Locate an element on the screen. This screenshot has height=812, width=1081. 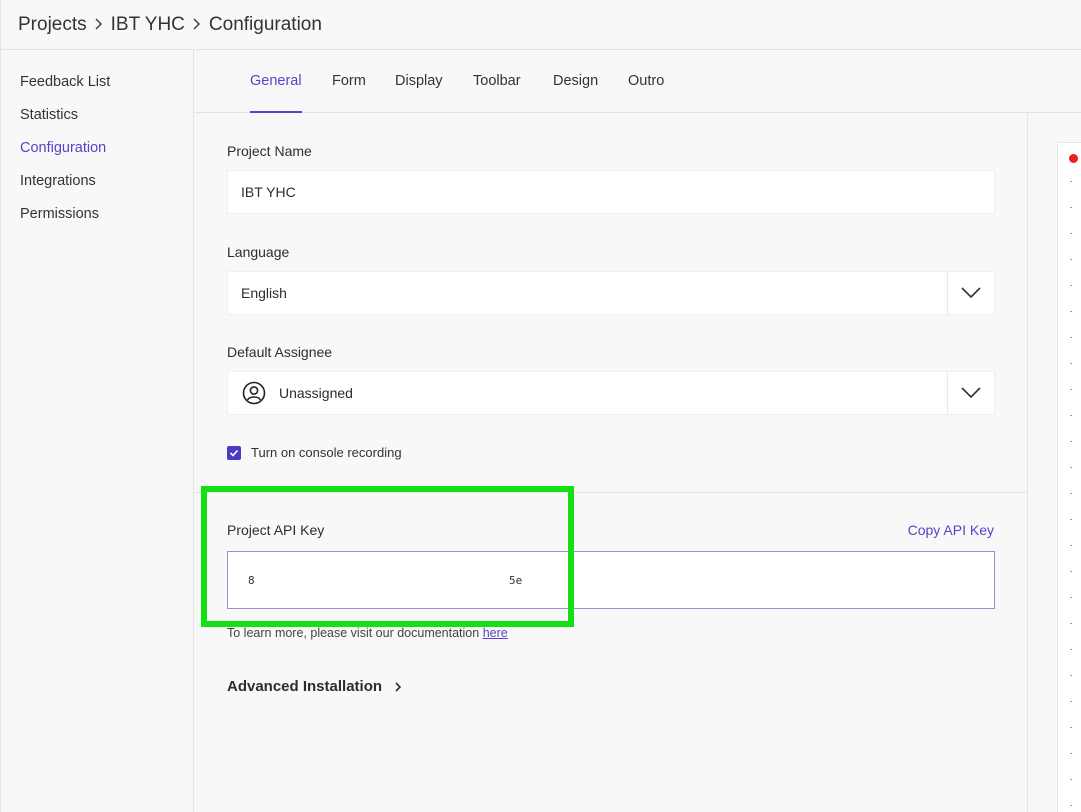
tab-form: Form is located at coordinates (349, 93).